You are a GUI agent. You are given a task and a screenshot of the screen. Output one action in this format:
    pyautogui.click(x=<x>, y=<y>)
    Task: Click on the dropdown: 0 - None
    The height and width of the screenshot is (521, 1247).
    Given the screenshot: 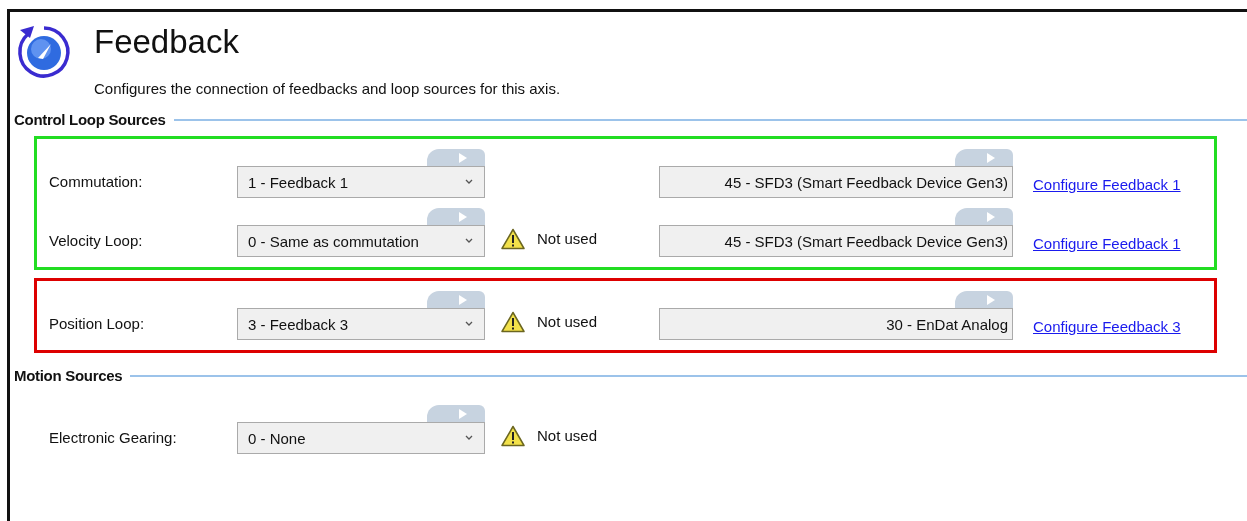 What is the action you would take?
    pyautogui.click(x=361, y=438)
    